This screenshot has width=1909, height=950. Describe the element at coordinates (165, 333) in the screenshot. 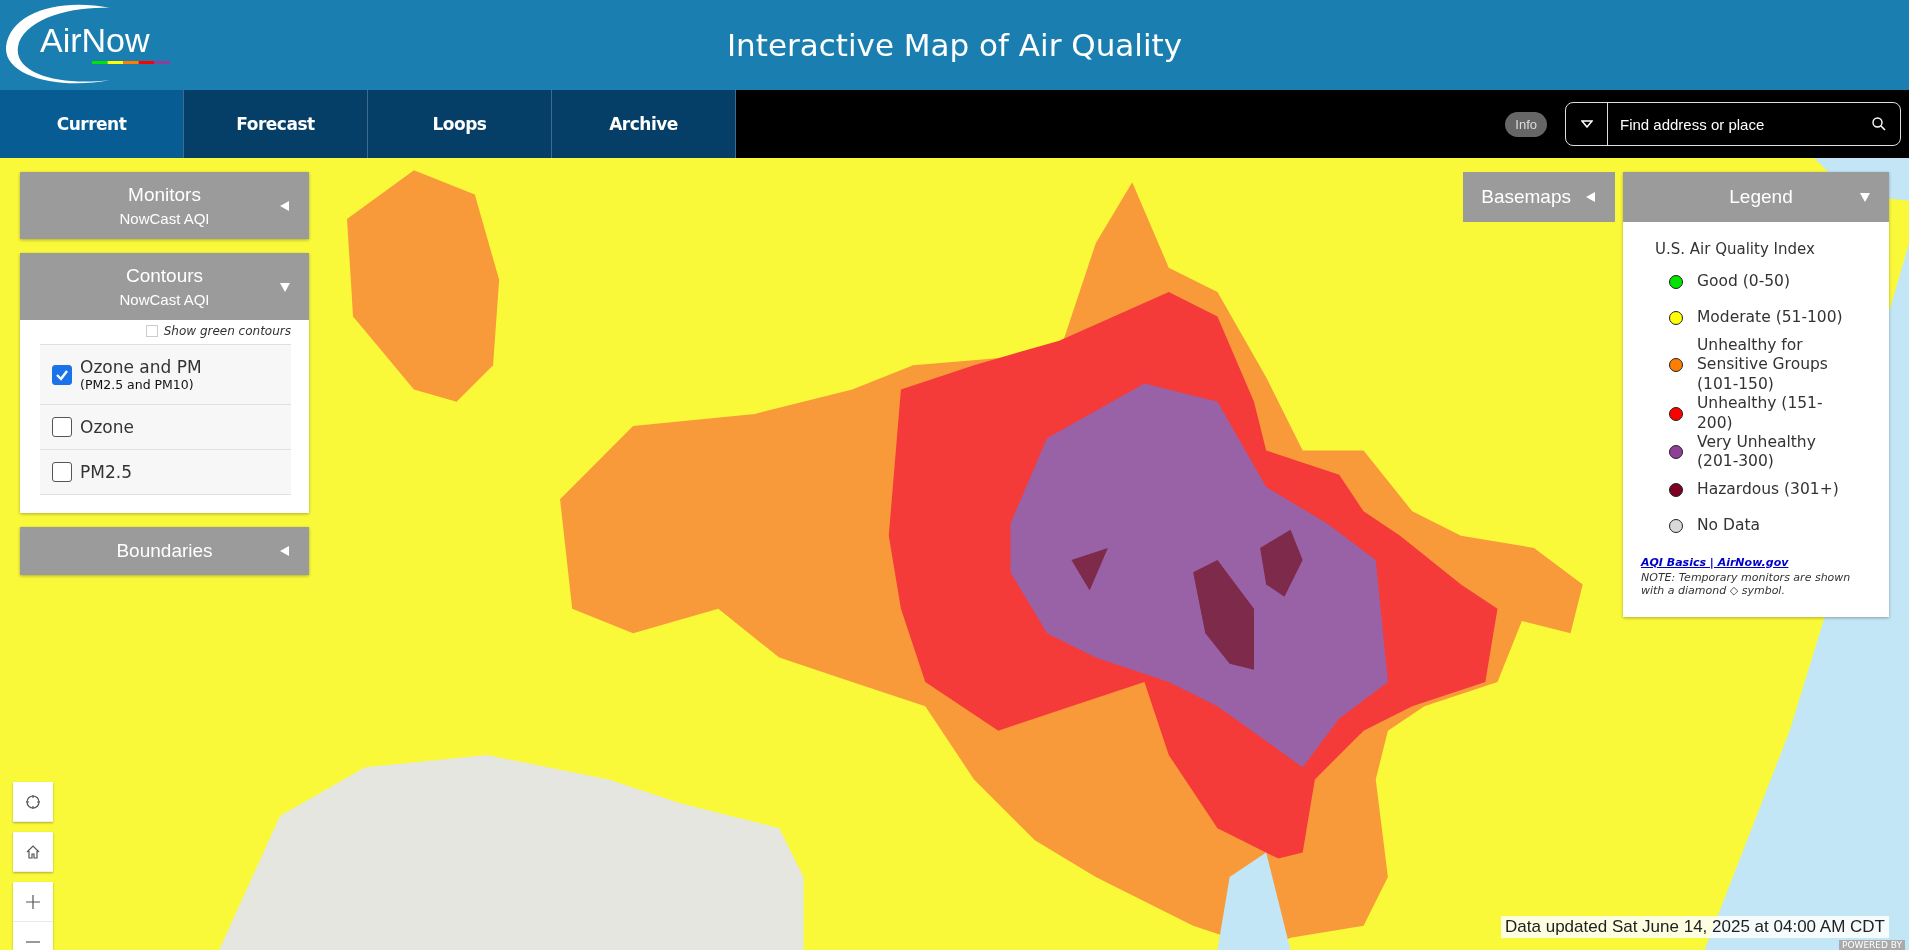

I see `contour-option-checkbox: Show green contours` at that location.